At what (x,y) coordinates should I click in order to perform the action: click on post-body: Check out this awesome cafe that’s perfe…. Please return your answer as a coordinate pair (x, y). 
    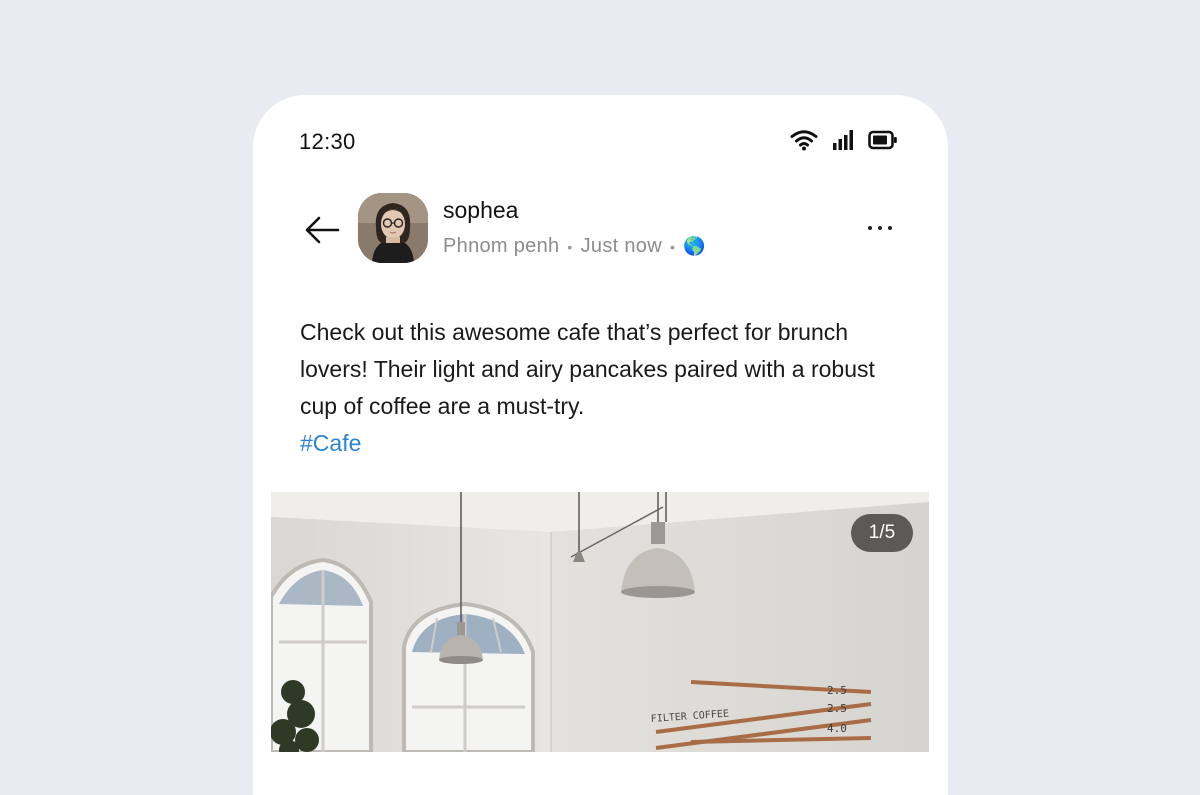
    Looking at the image, I should click on (587, 369).